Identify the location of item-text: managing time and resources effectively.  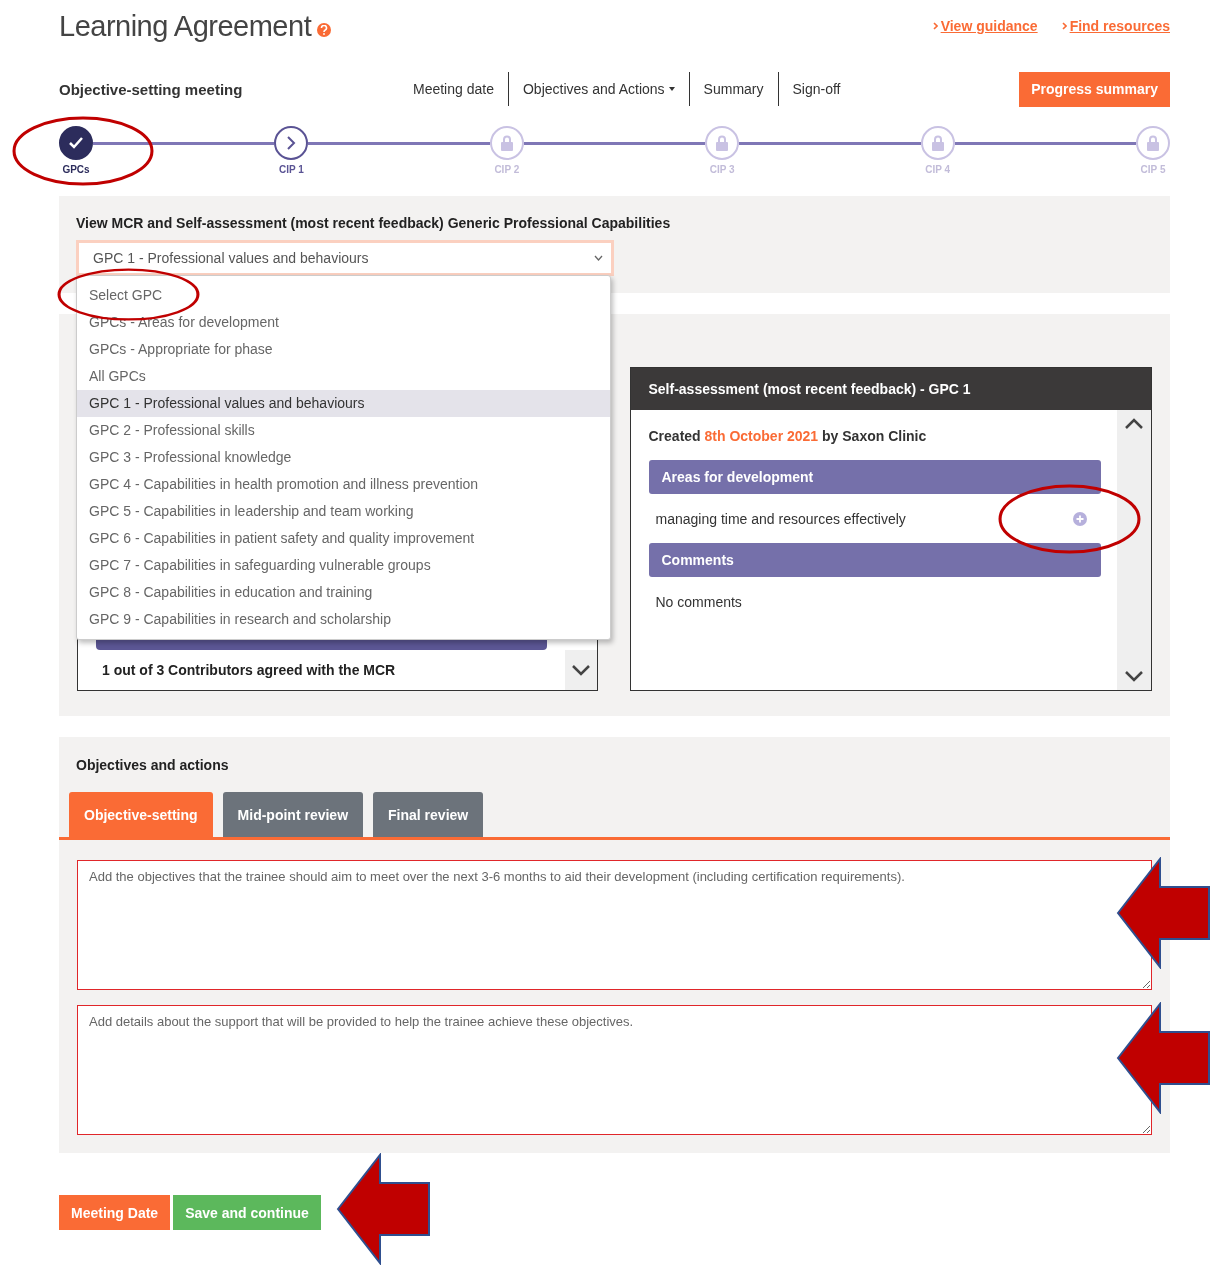
(780, 518).